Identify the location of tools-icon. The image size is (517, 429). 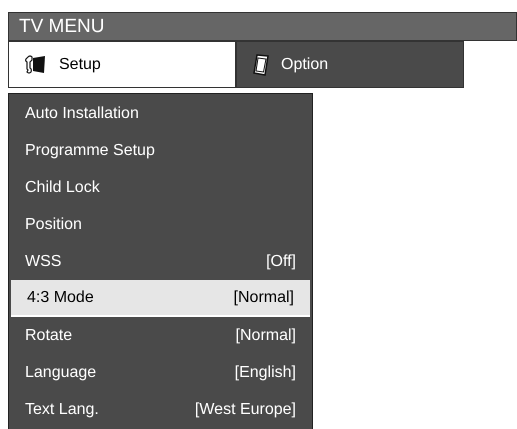
(36, 64).